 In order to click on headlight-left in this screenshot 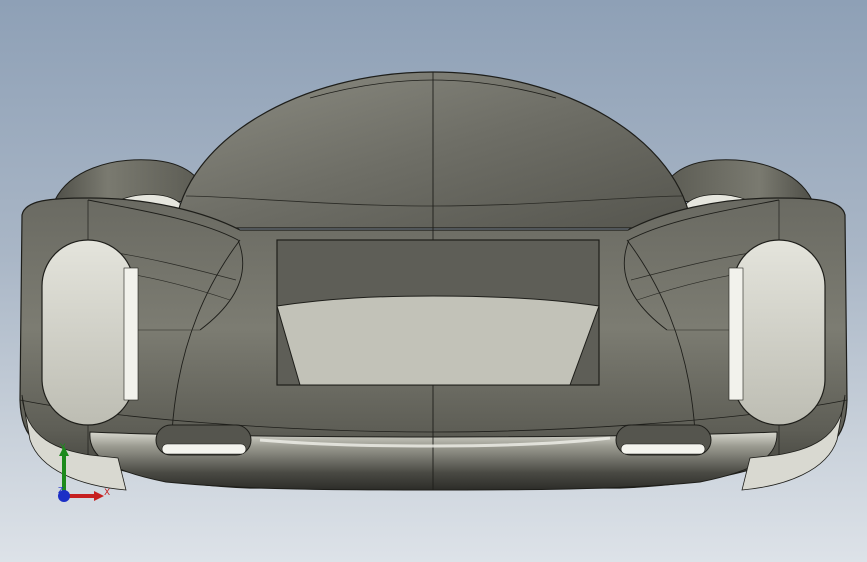, I will do `click(90, 332)`.